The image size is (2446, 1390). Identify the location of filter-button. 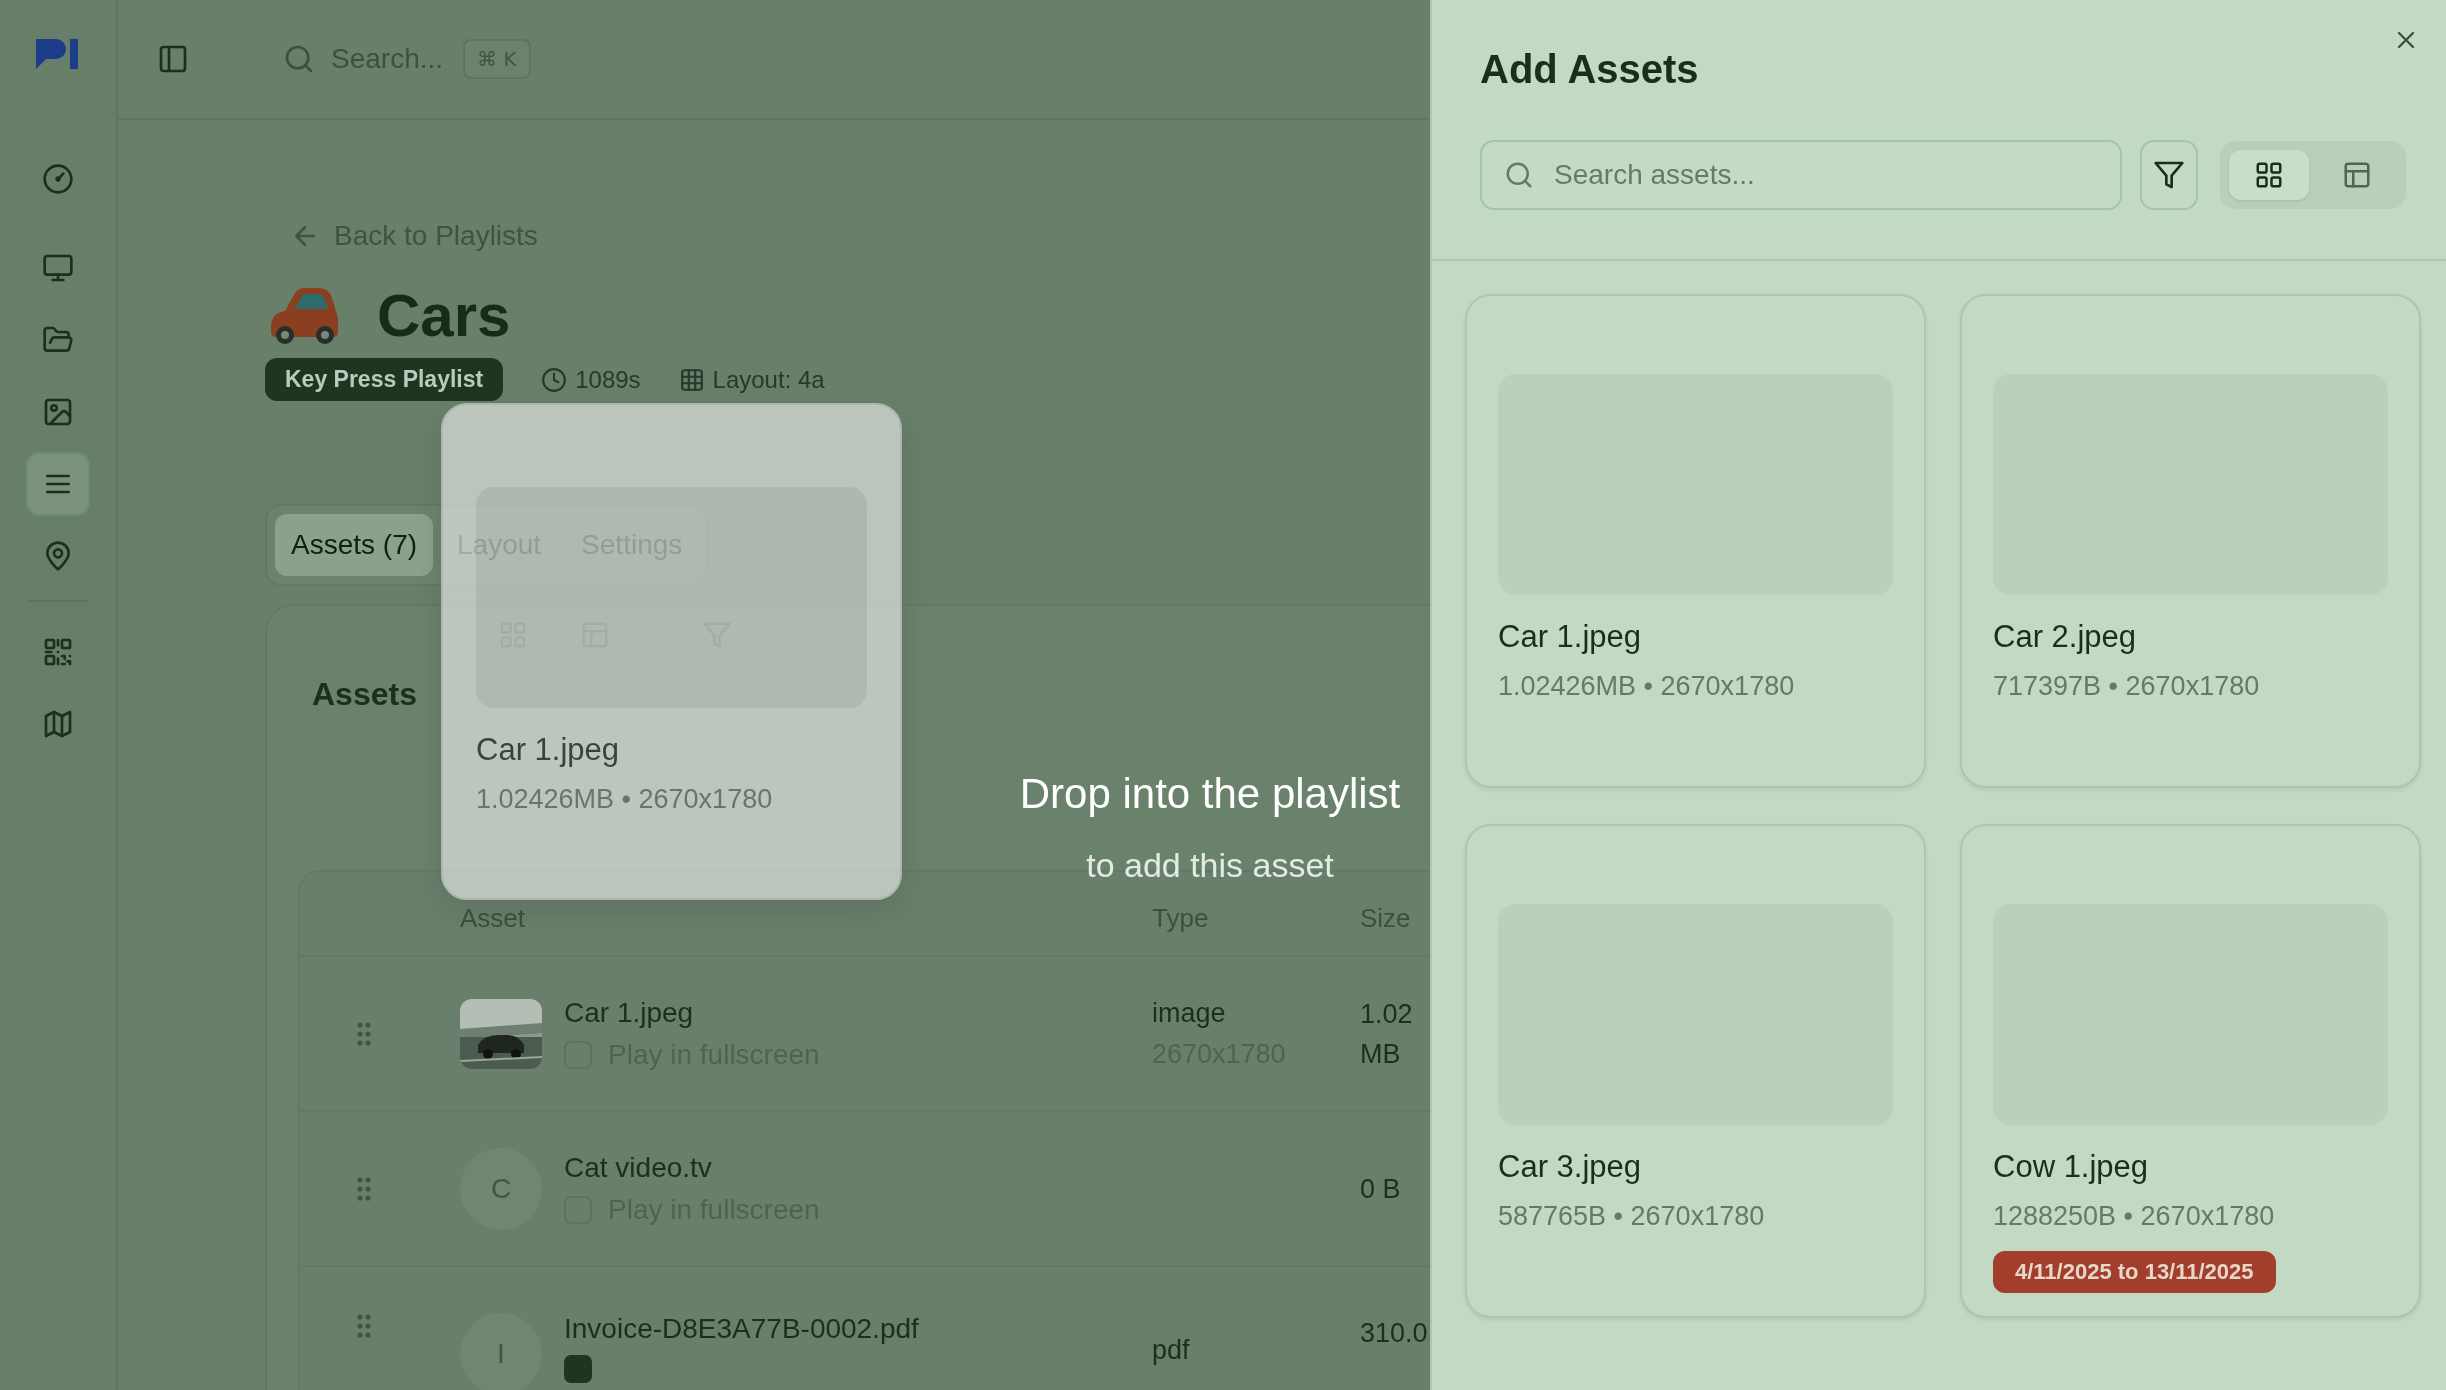
(2169, 175).